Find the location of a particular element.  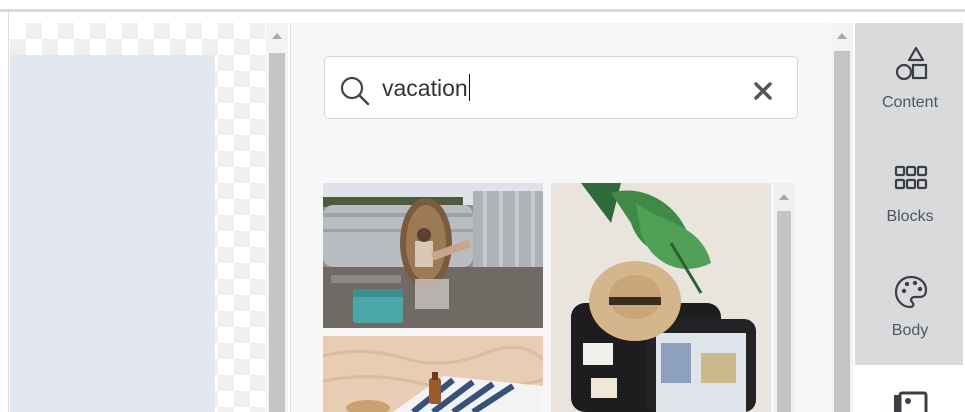

rail-item-label: Body is located at coordinates (910, 330).